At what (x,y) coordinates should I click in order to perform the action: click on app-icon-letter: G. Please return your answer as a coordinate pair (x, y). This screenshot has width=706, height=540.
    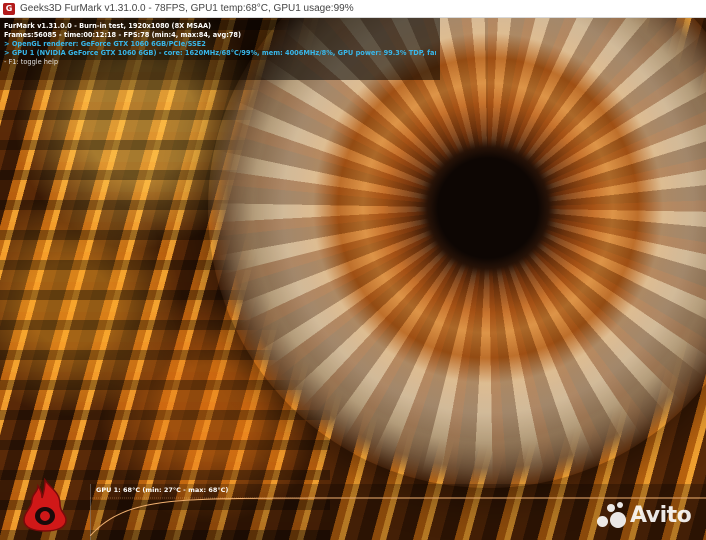
    Looking at the image, I should click on (9, 8).